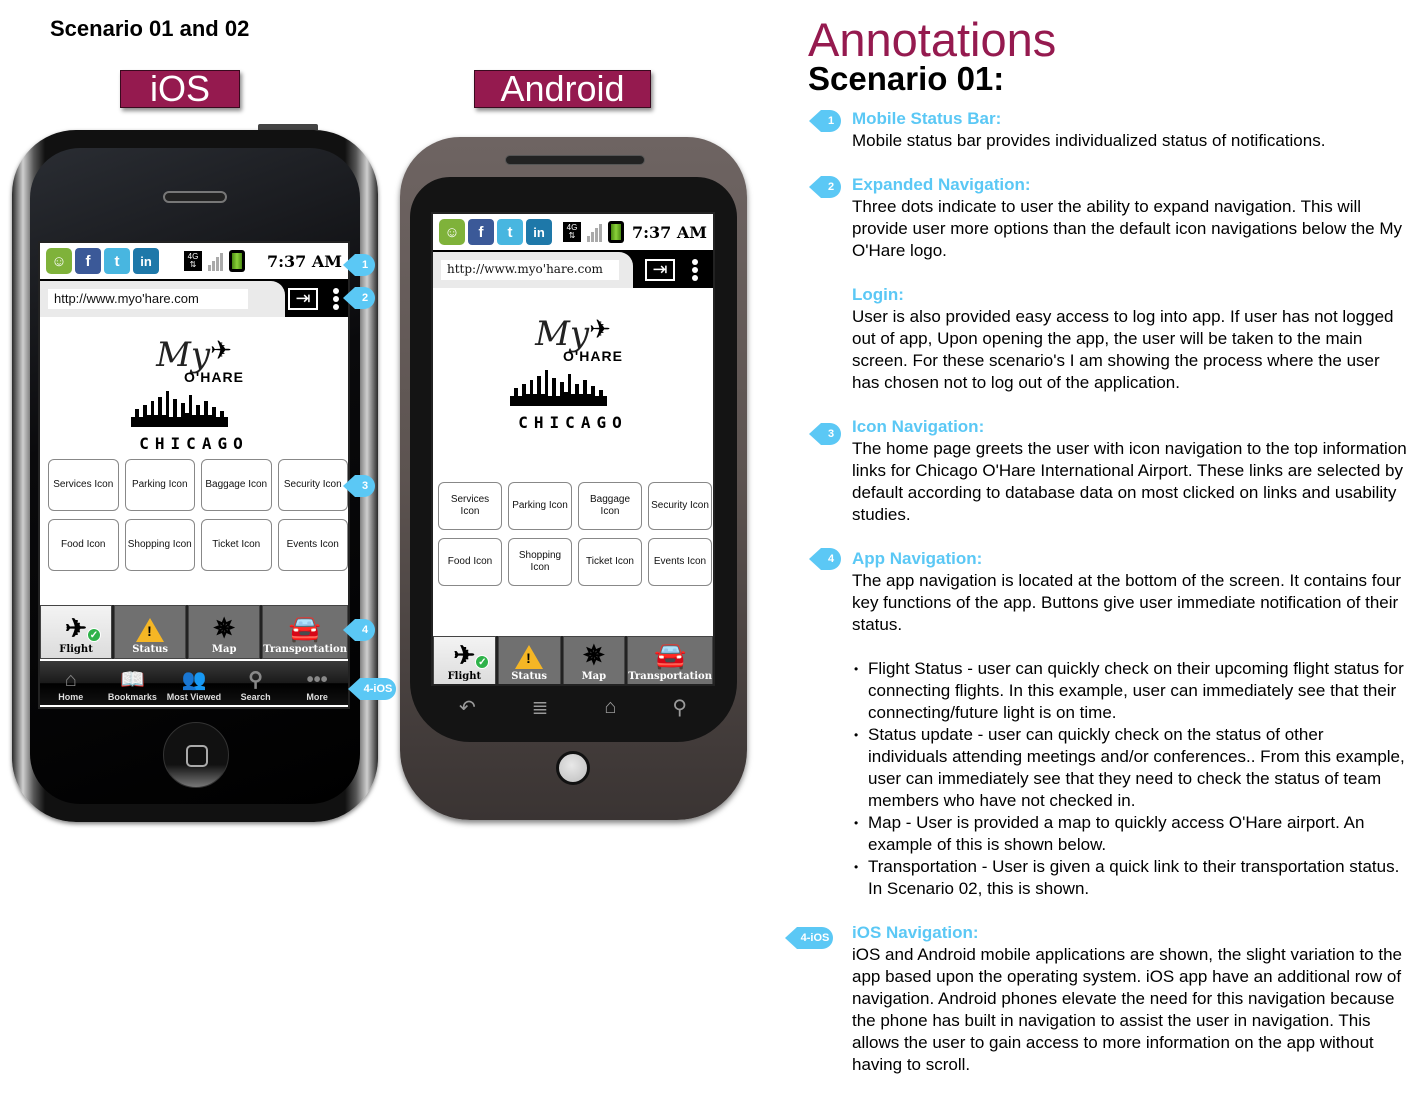 This screenshot has width=1415, height=1111. What do you see at coordinates (878, 294) in the screenshot?
I see `annotation-heading: Login:` at bounding box center [878, 294].